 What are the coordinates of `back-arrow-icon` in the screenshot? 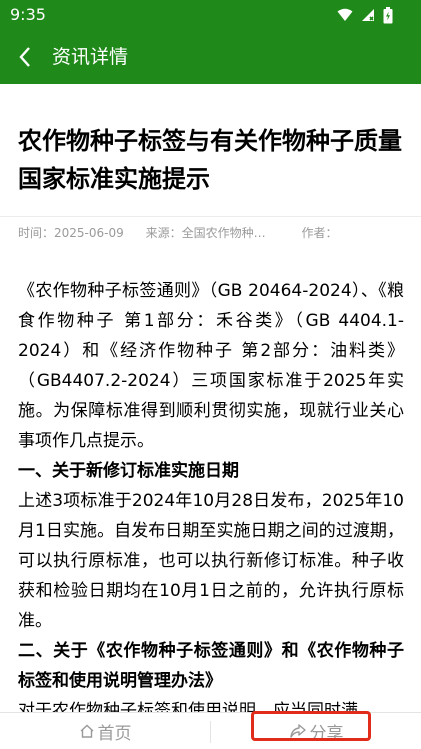 It's located at (26, 57).